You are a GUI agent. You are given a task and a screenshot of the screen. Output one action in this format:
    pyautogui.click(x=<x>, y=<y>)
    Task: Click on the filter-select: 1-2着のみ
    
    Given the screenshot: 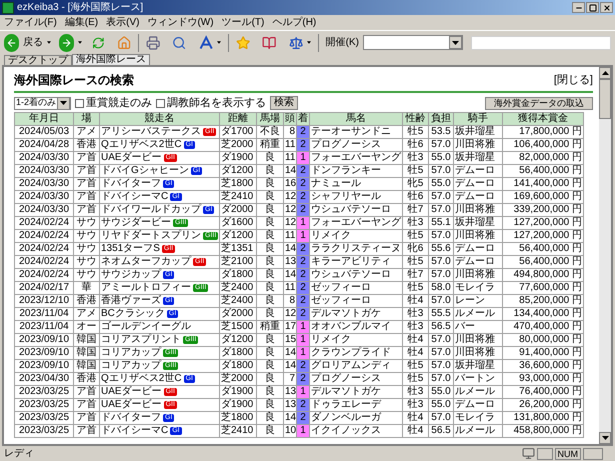 What is the action you would take?
    pyautogui.click(x=43, y=103)
    